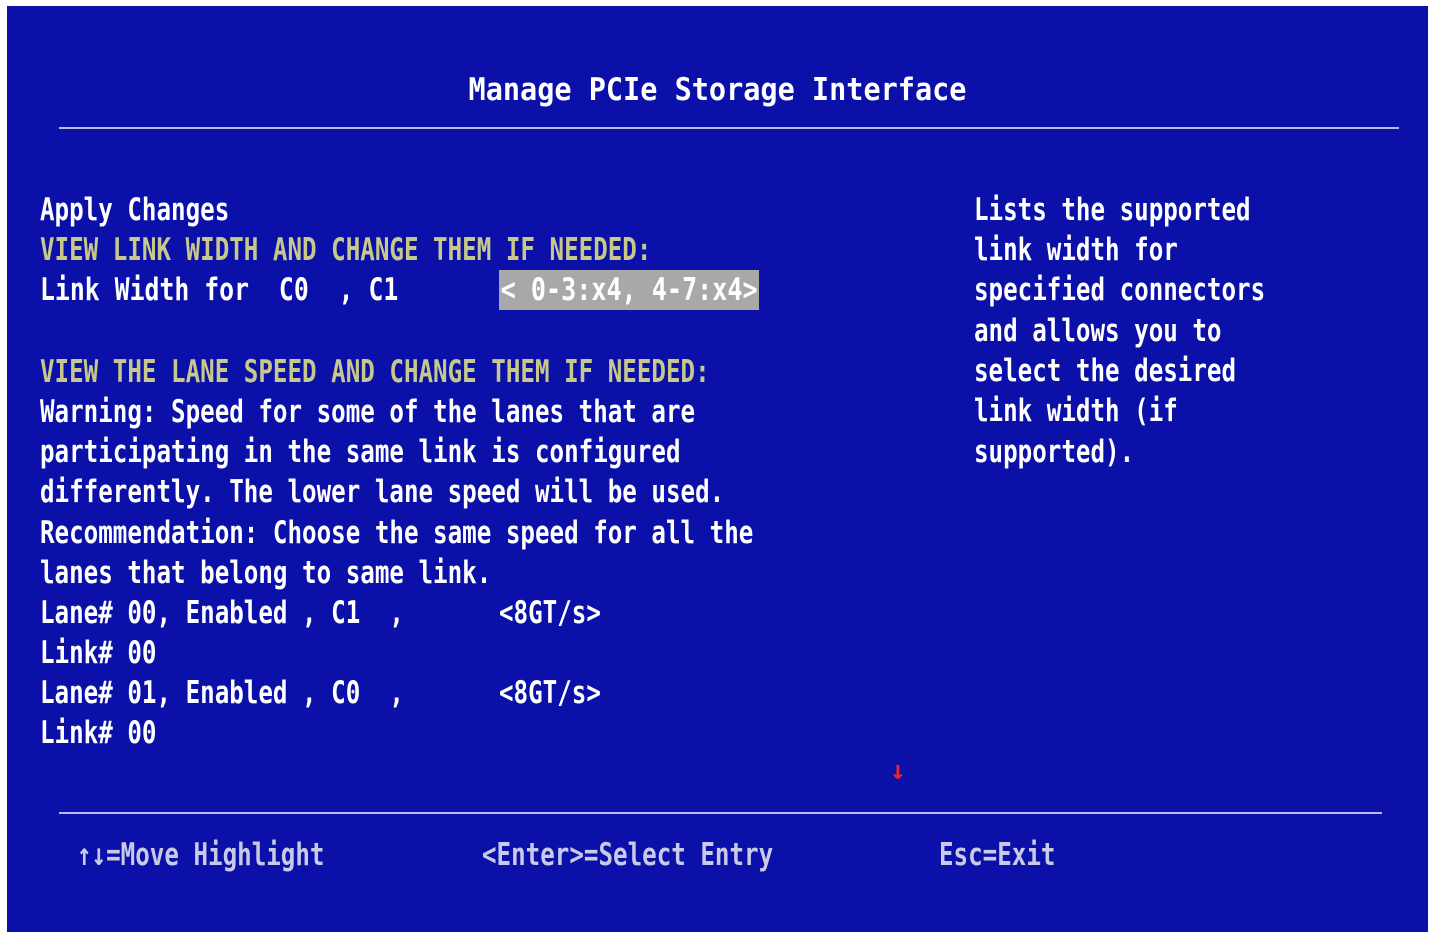 The width and height of the screenshot is (1430, 933). What do you see at coordinates (219, 290) in the screenshot?
I see `link-width-label: Link Width for C0 , C1` at bounding box center [219, 290].